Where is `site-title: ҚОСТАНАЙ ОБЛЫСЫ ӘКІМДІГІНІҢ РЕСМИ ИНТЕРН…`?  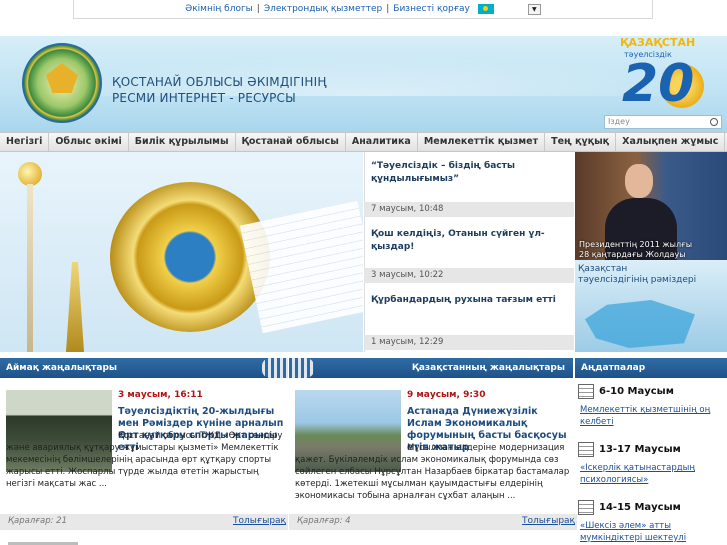 site-title: ҚОСТАНАЙ ОБЛЫСЫ ӘКІМДІГІНІҢ РЕСМИ ИНТЕРН… is located at coordinates (219, 90).